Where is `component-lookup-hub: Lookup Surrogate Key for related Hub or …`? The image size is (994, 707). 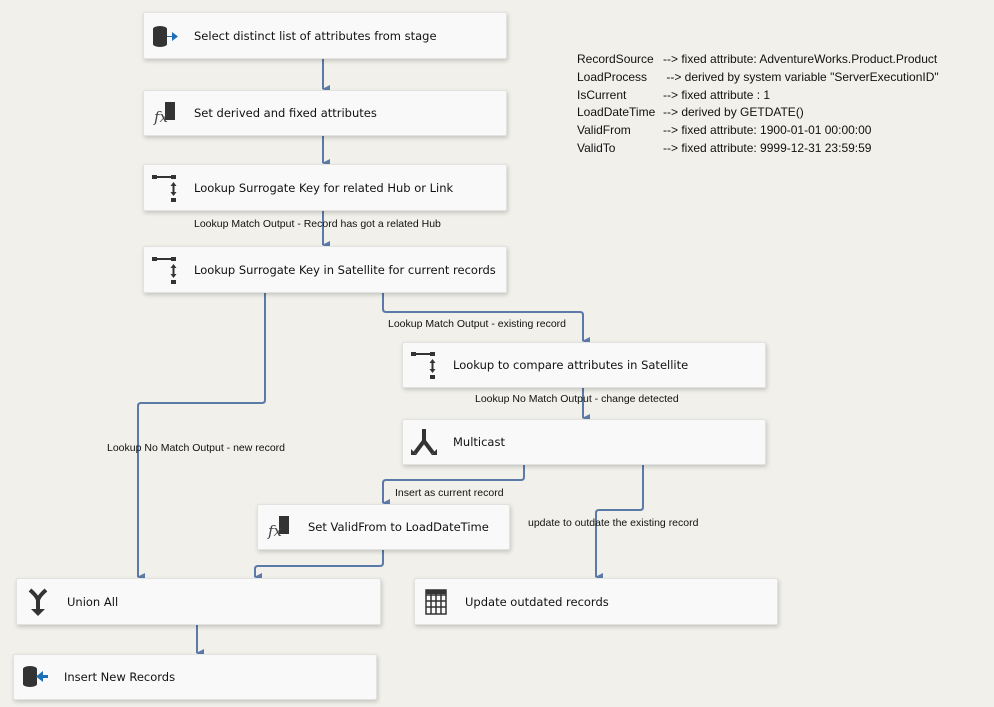
component-lookup-hub: Lookup Surrogate Key for related Hub or … is located at coordinates (325, 187).